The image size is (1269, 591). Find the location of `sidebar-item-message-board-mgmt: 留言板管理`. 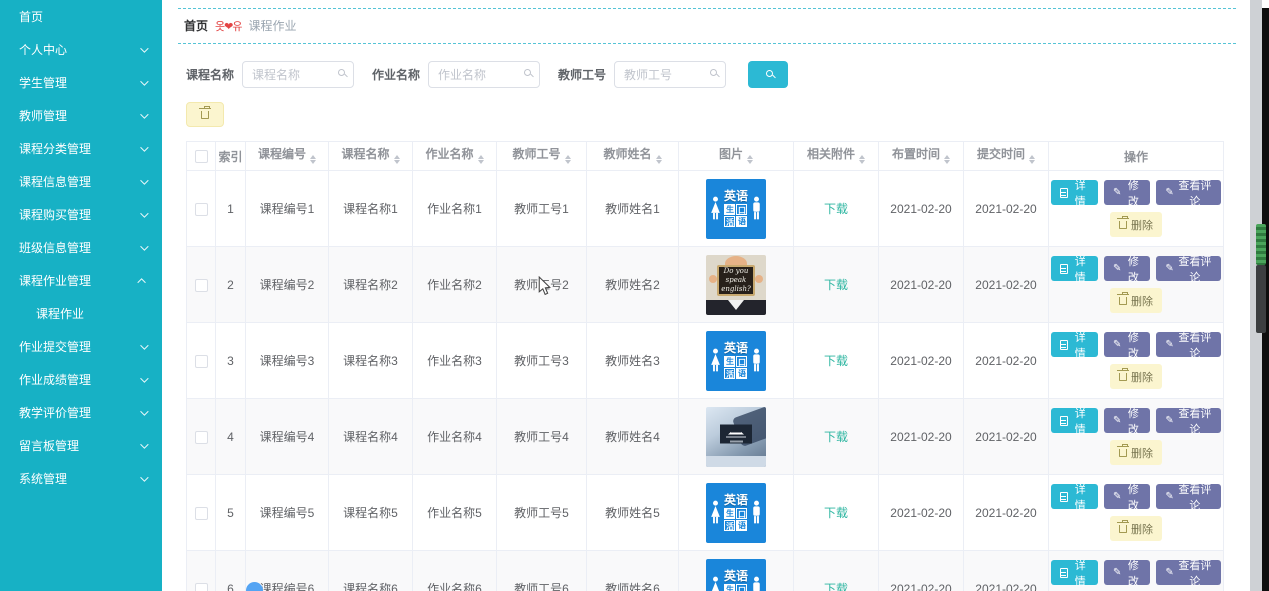

sidebar-item-message-board-mgmt: 留言板管理 is located at coordinates (81, 445).